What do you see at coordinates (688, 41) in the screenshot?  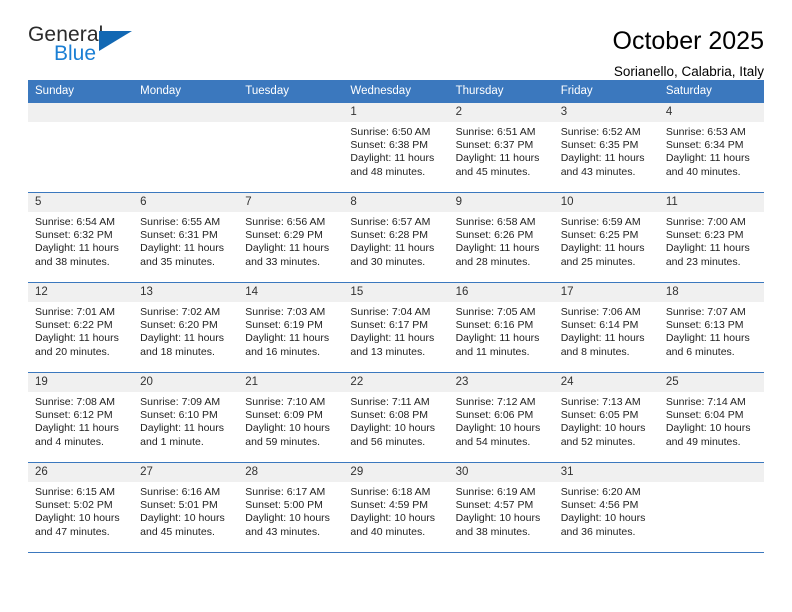 I see `page-title: October 2025` at bounding box center [688, 41].